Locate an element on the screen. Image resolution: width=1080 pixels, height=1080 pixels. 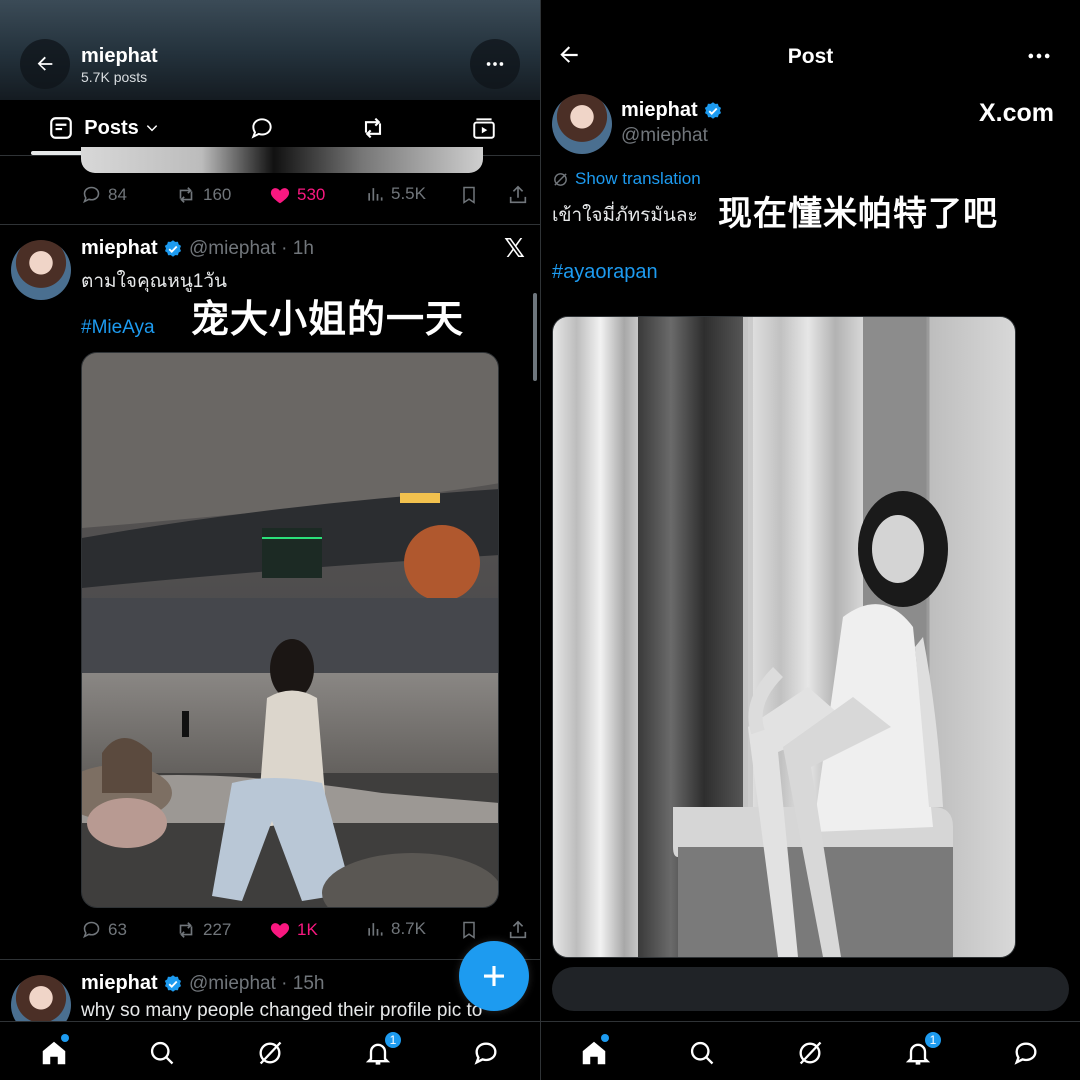
home-icon is located at coordinates (54, 1053).